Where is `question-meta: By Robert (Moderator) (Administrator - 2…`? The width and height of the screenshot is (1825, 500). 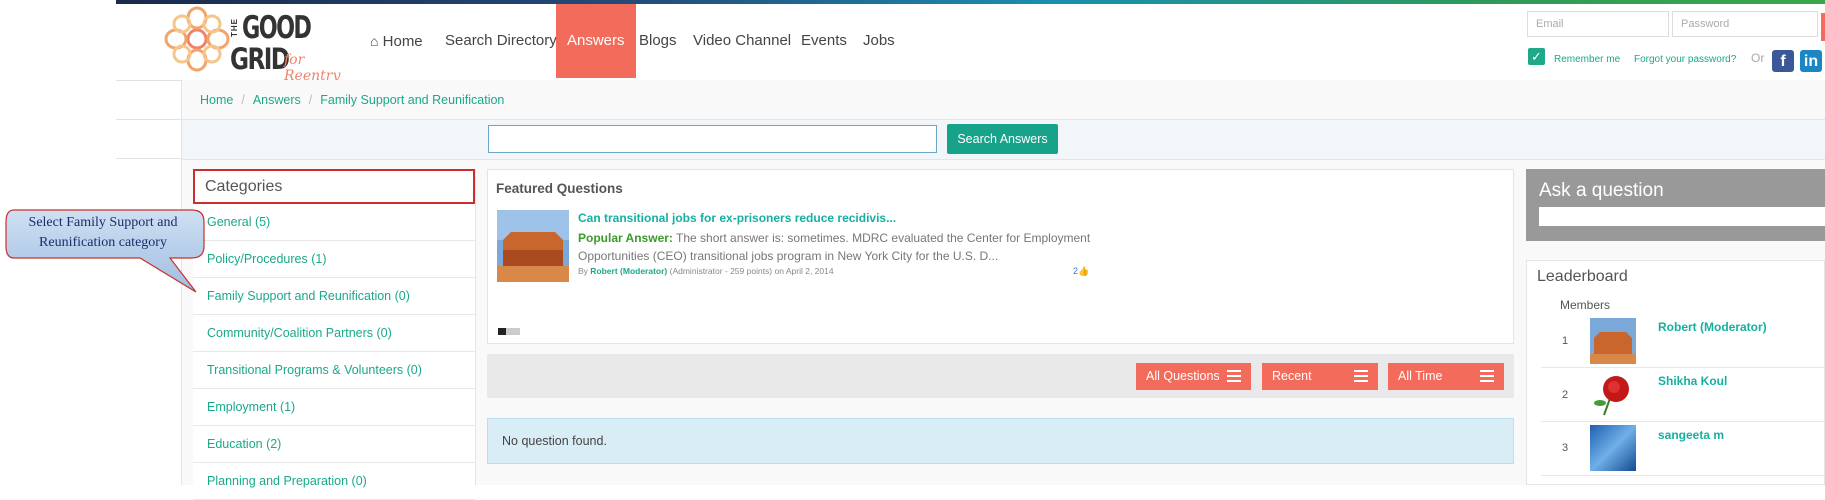
question-meta: By Robert (Moderator) (Administrator - 2… is located at coordinates (706, 271).